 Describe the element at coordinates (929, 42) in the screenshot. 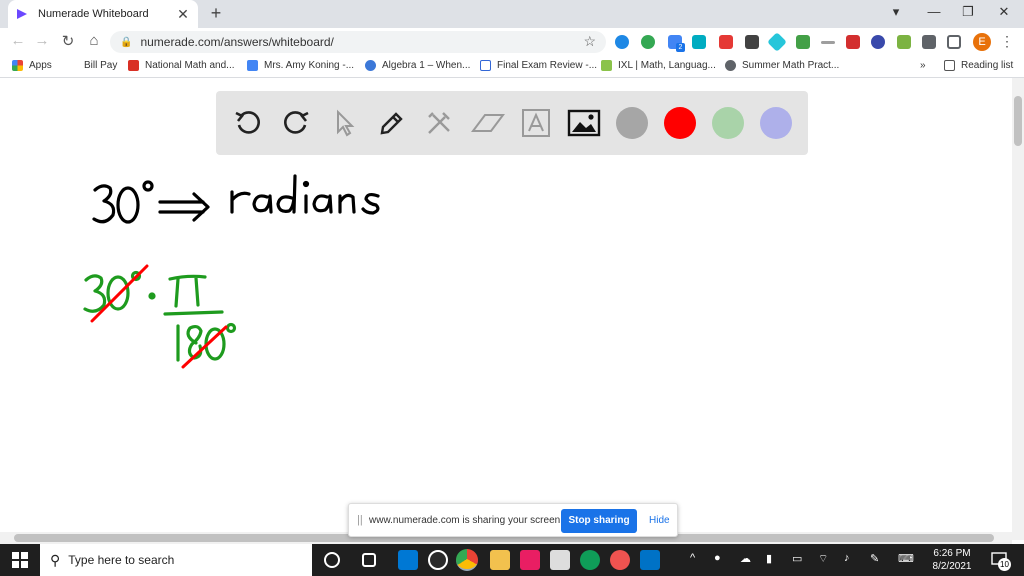

I see `puzzle-icon` at that location.